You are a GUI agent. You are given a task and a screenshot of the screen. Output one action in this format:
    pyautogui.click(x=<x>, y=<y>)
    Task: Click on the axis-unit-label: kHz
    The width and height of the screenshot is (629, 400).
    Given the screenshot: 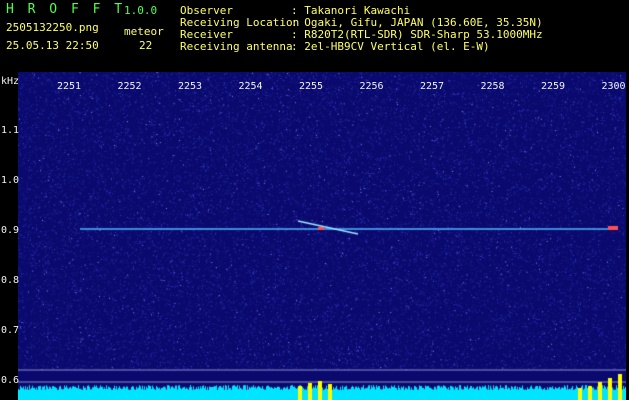 What is the action you would take?
    pyautogui.click(x=10, y=81)
    